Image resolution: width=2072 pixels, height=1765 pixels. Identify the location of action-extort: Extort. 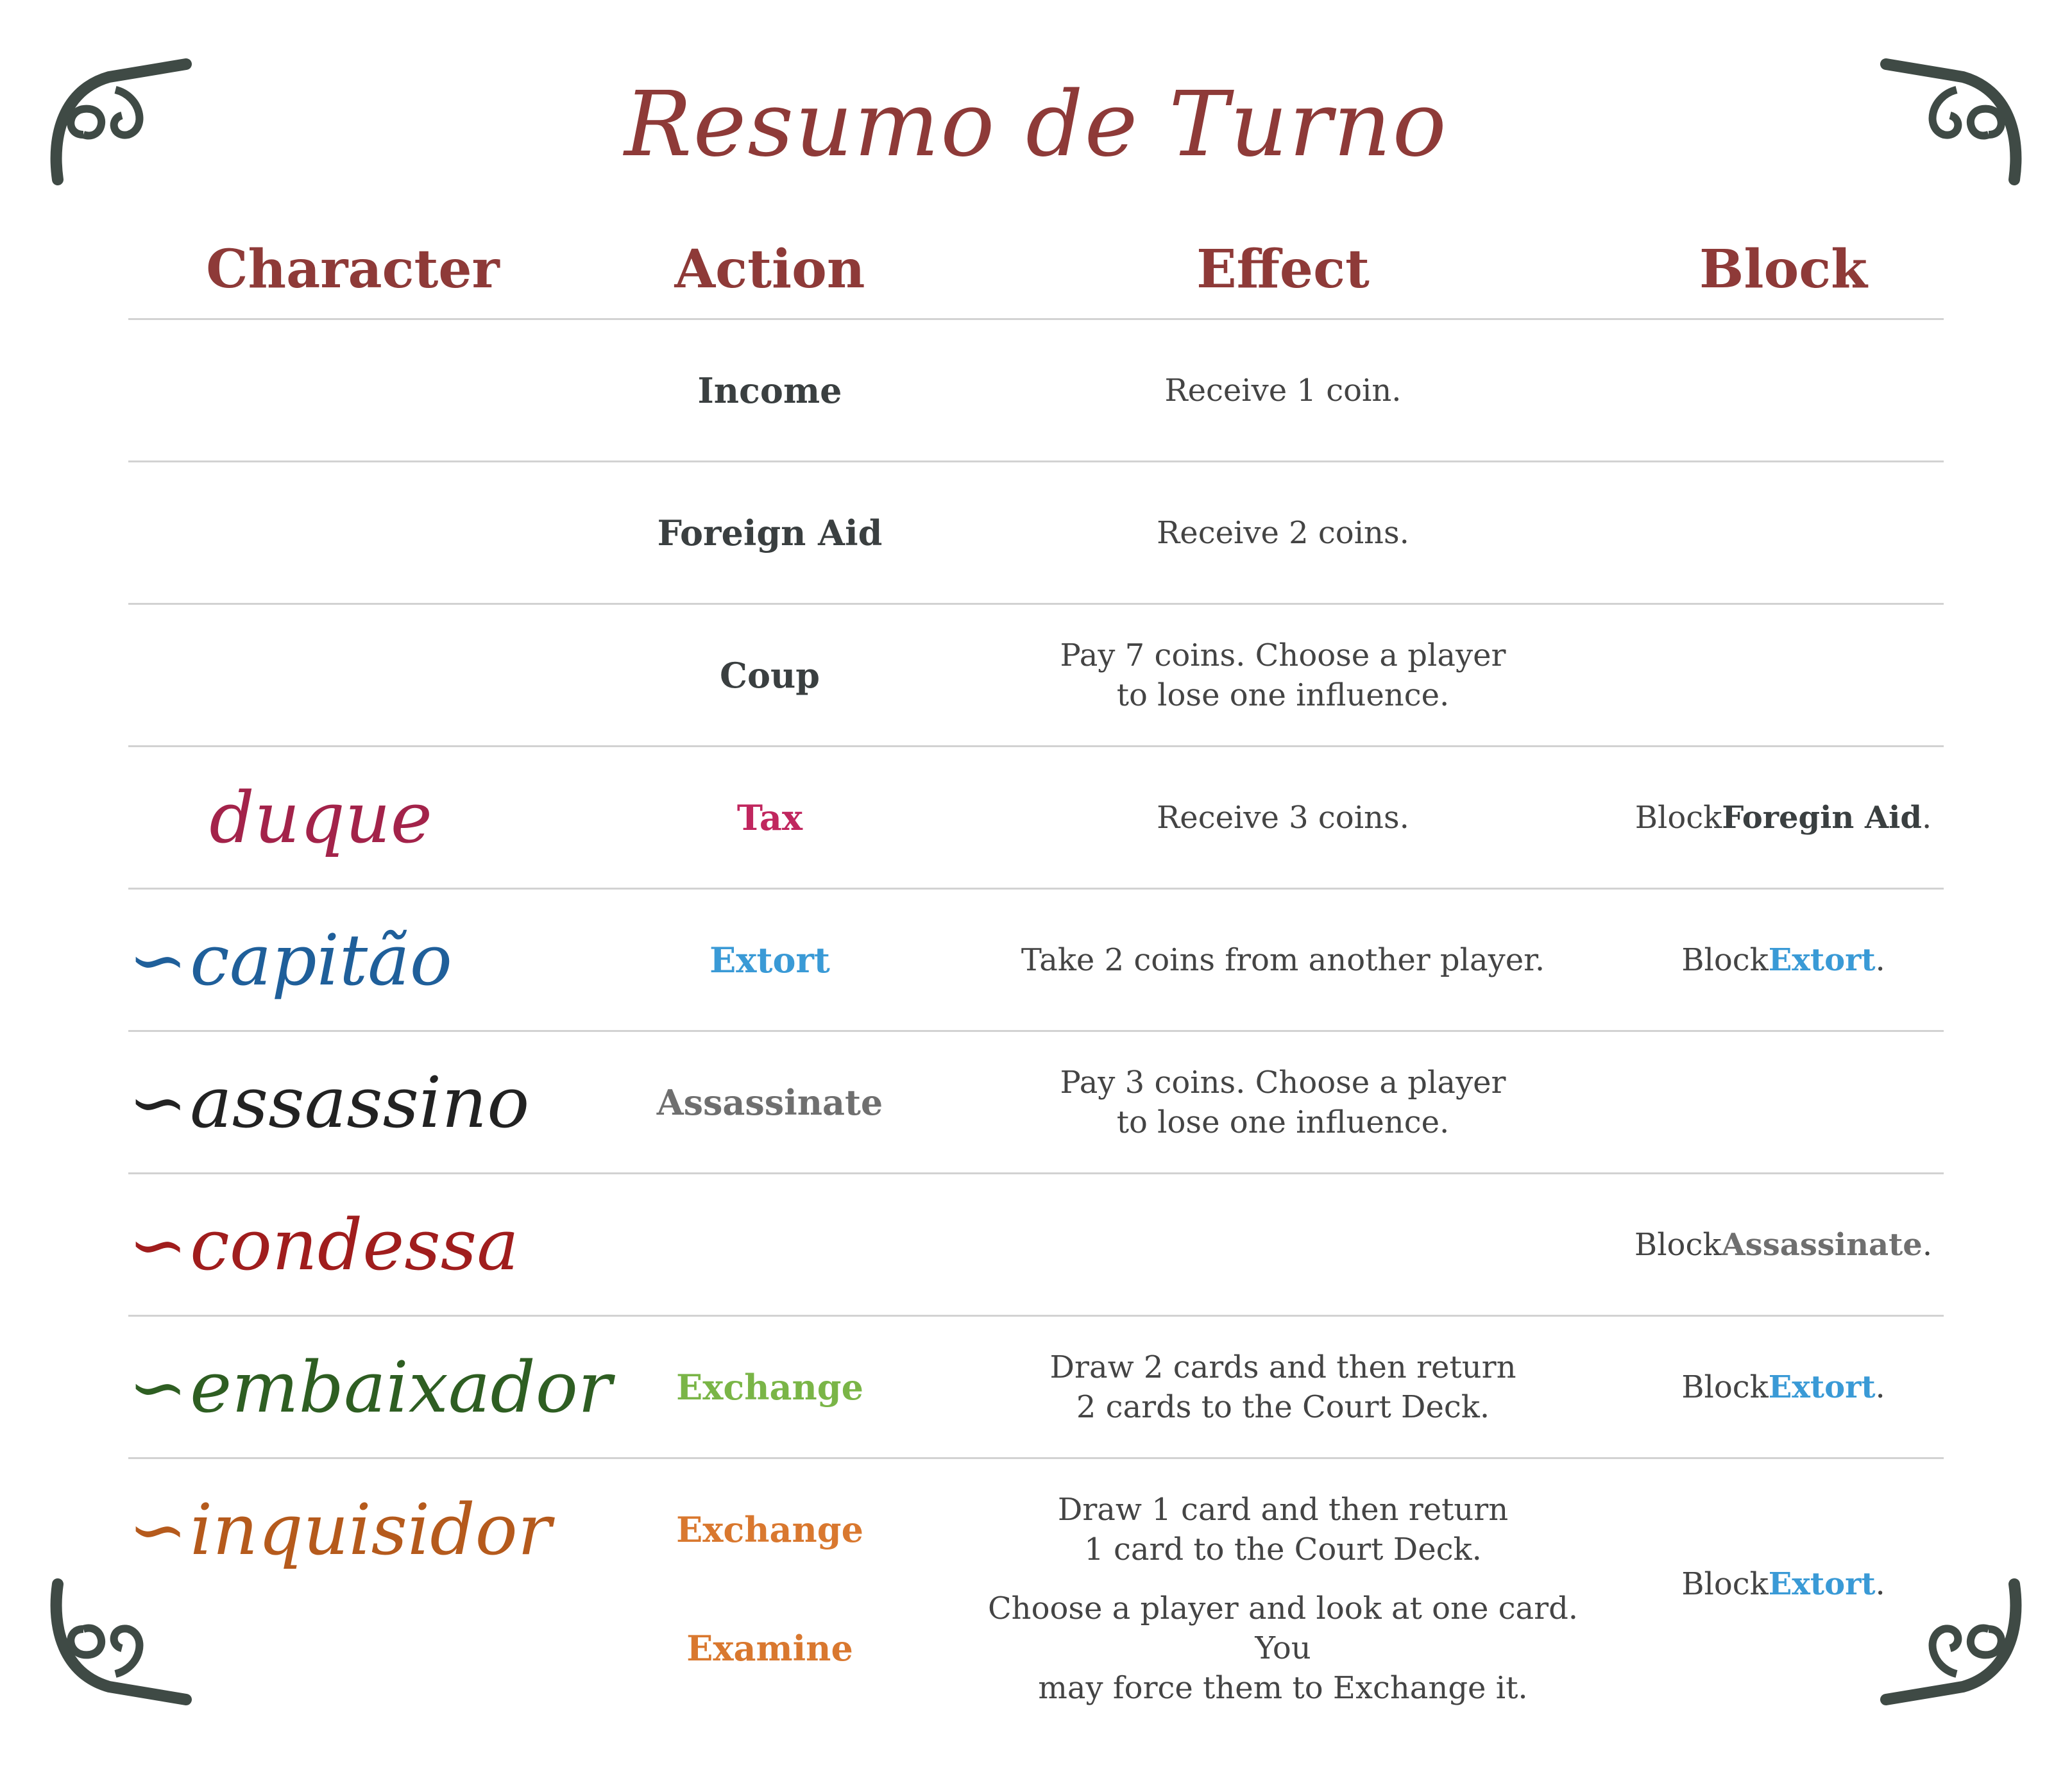
(770, 960).